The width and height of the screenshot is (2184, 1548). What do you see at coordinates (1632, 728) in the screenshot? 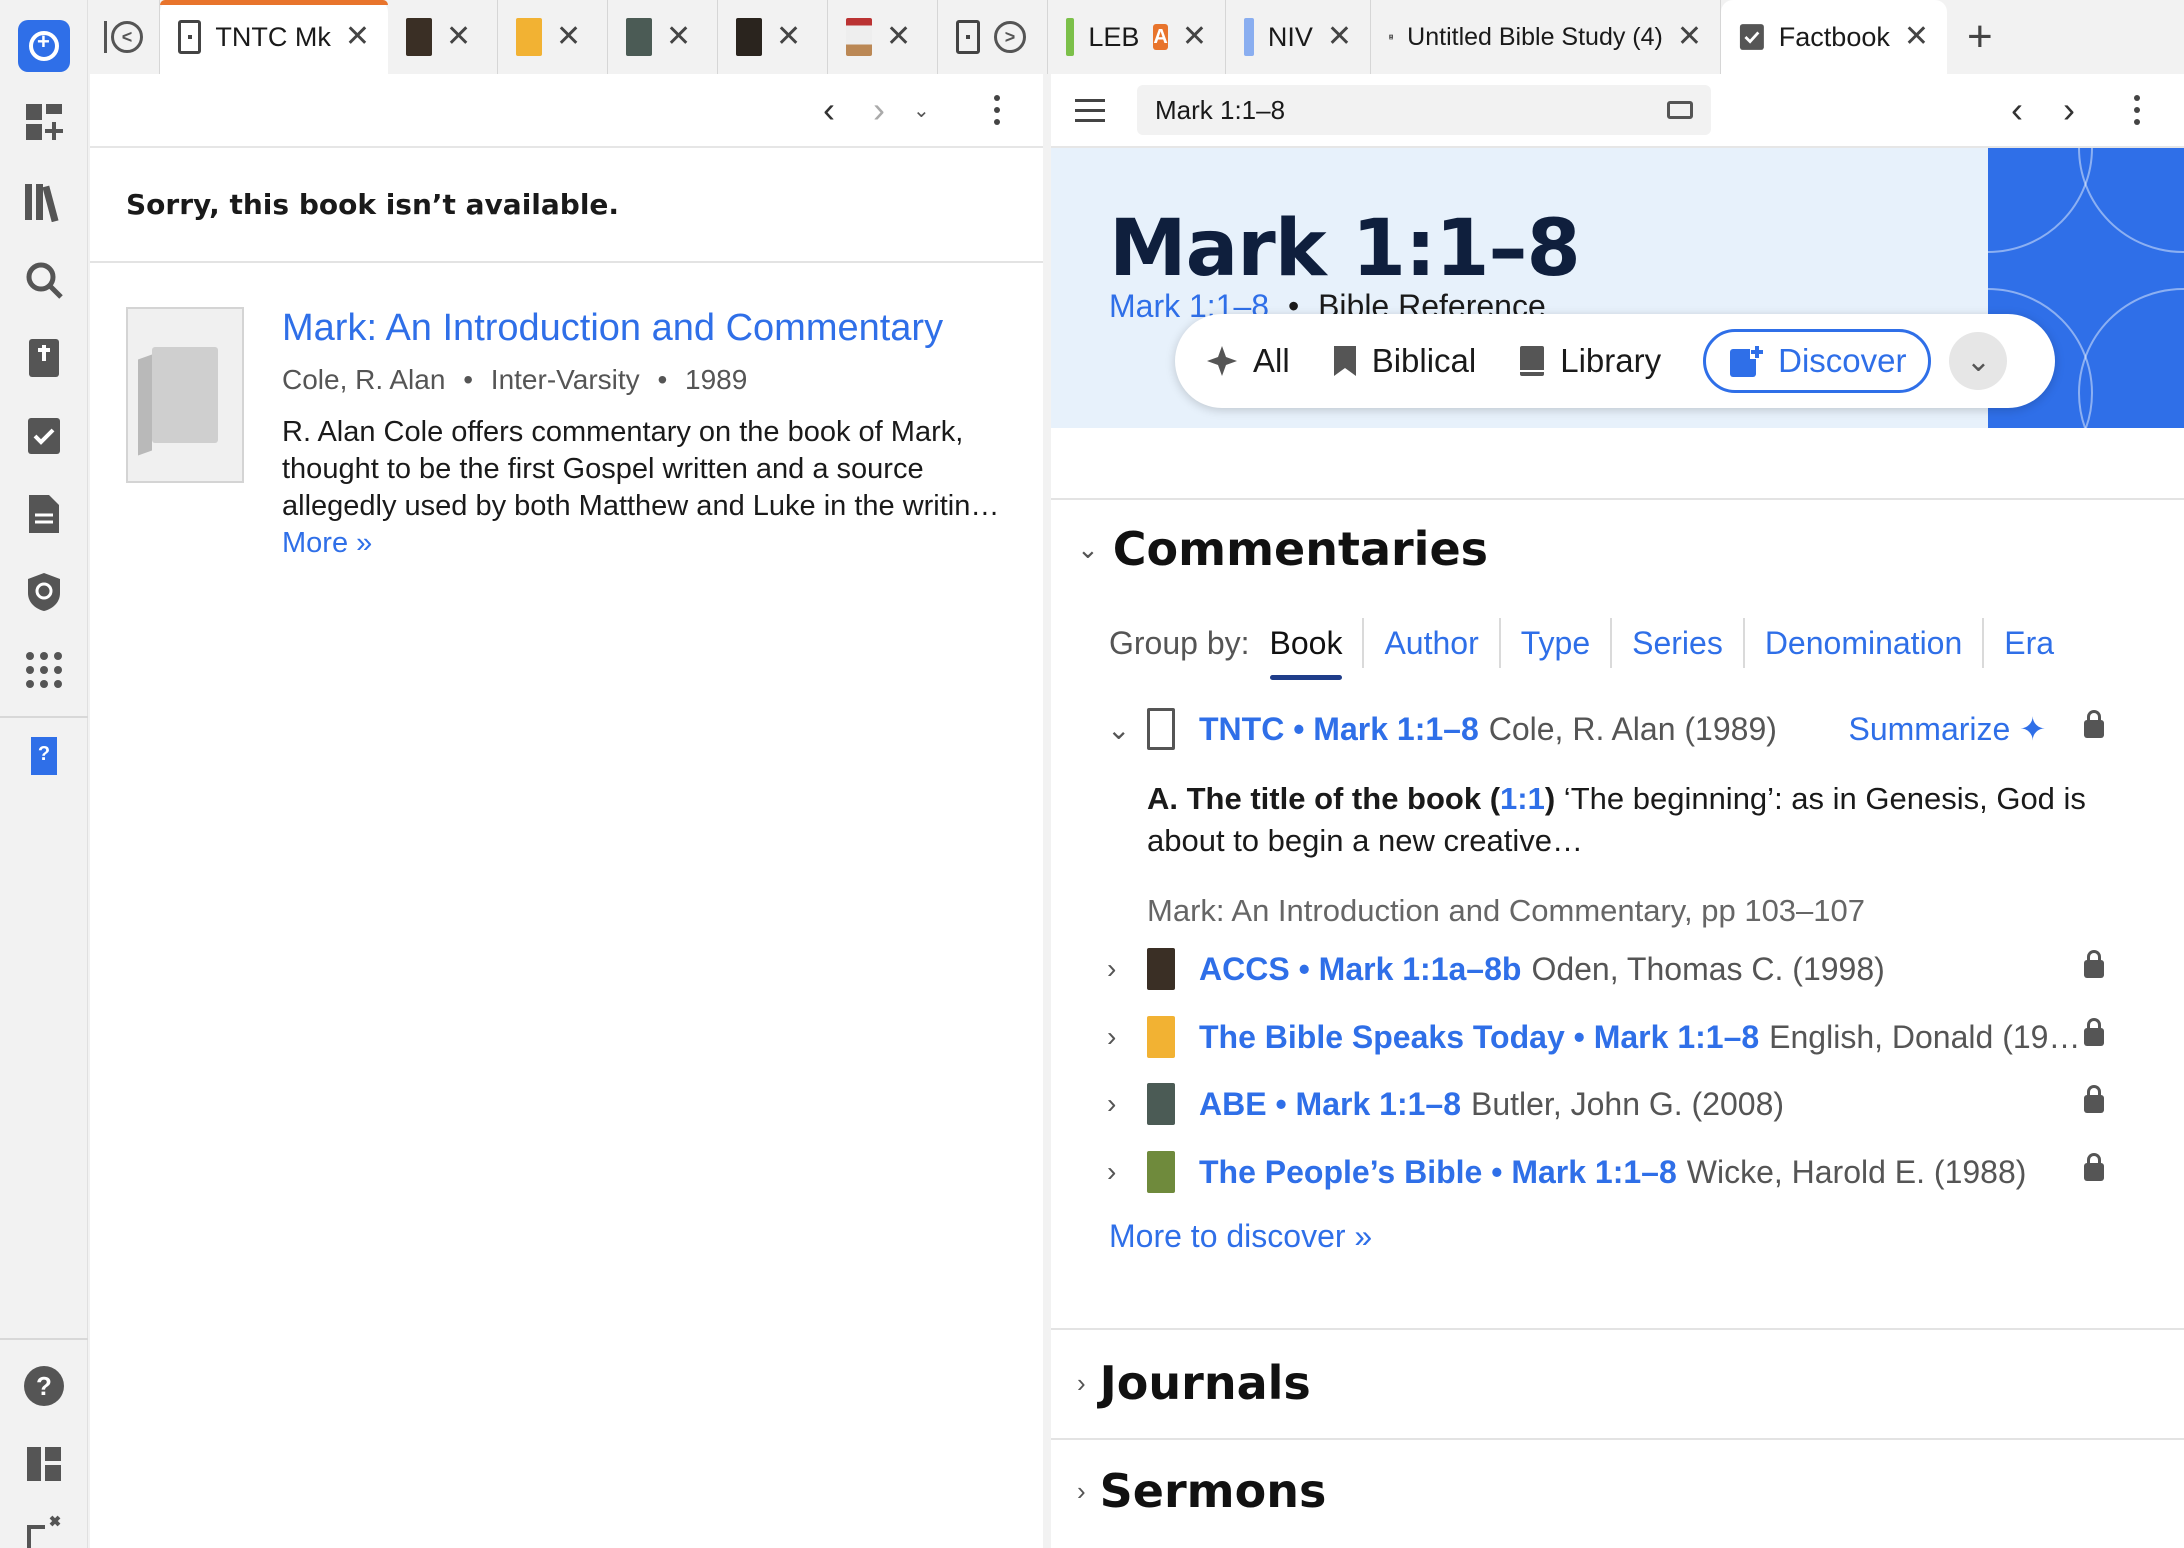
I see `commentary-author: Cole, R. Alan (1989)` at bounding box center [1632, 728].